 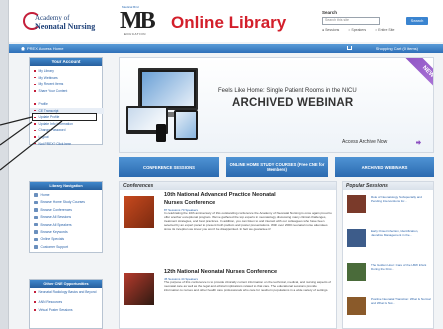 I want to click on cme-heading: Other CNE Opportunities, so click(x=66, y=284).